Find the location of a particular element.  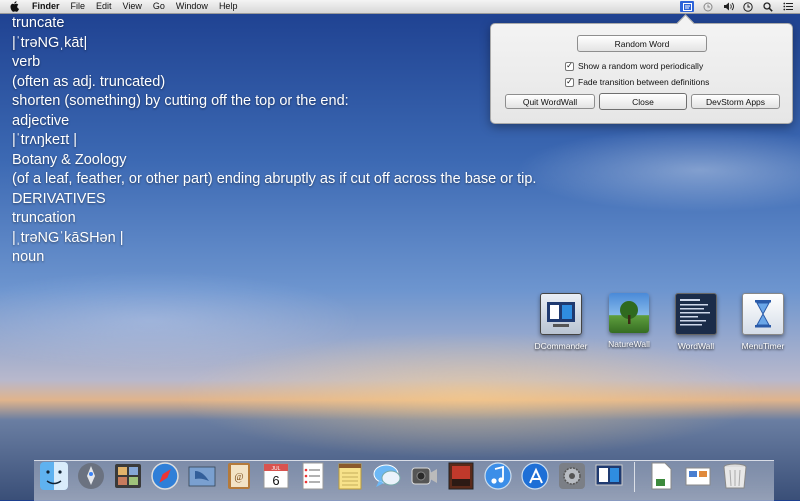

trash-icon is located at coordinates (735, 476).